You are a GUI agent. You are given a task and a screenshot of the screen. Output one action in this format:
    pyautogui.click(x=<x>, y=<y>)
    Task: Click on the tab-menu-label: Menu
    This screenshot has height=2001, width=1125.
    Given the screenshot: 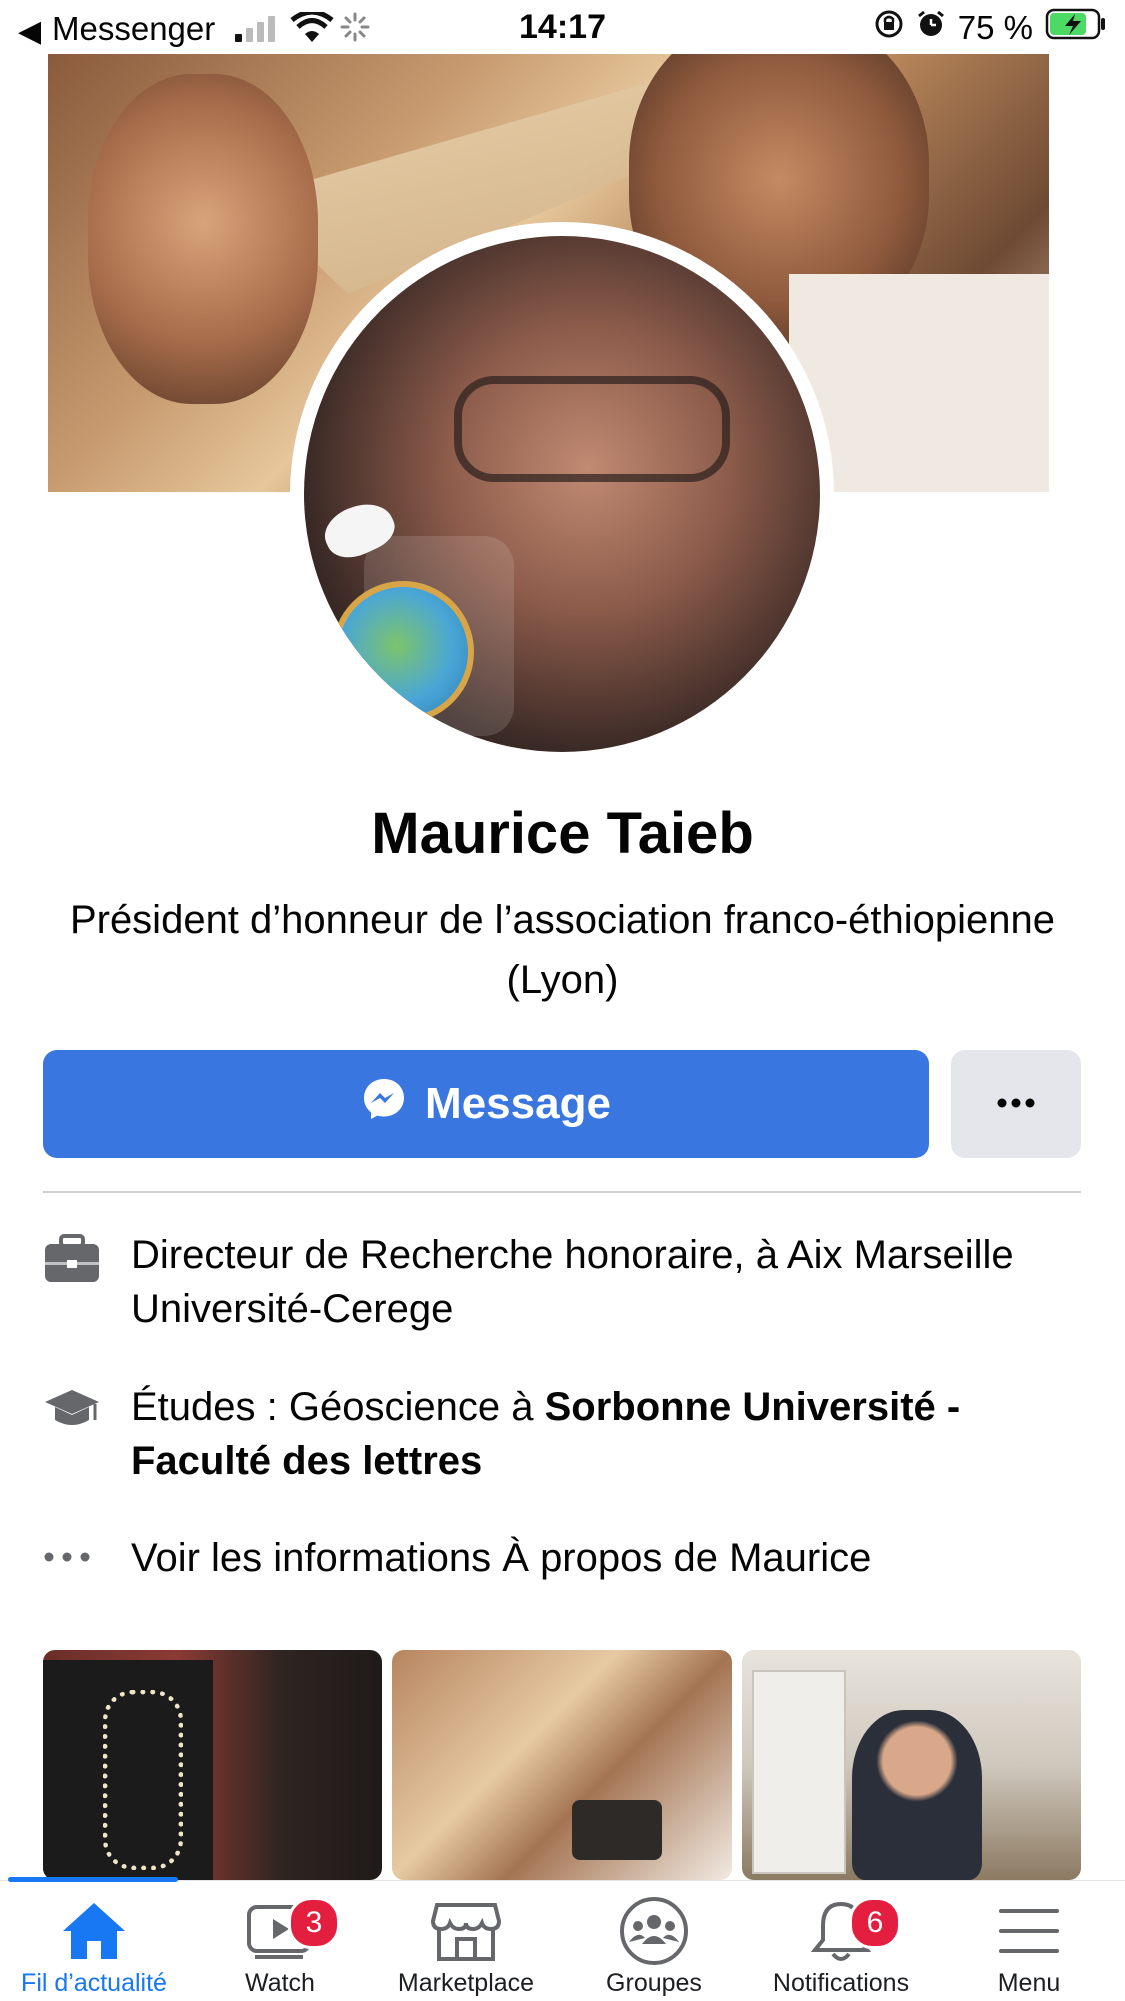 What is the action you would take?
    pyautogui.click(x=1029, y=1983)
    